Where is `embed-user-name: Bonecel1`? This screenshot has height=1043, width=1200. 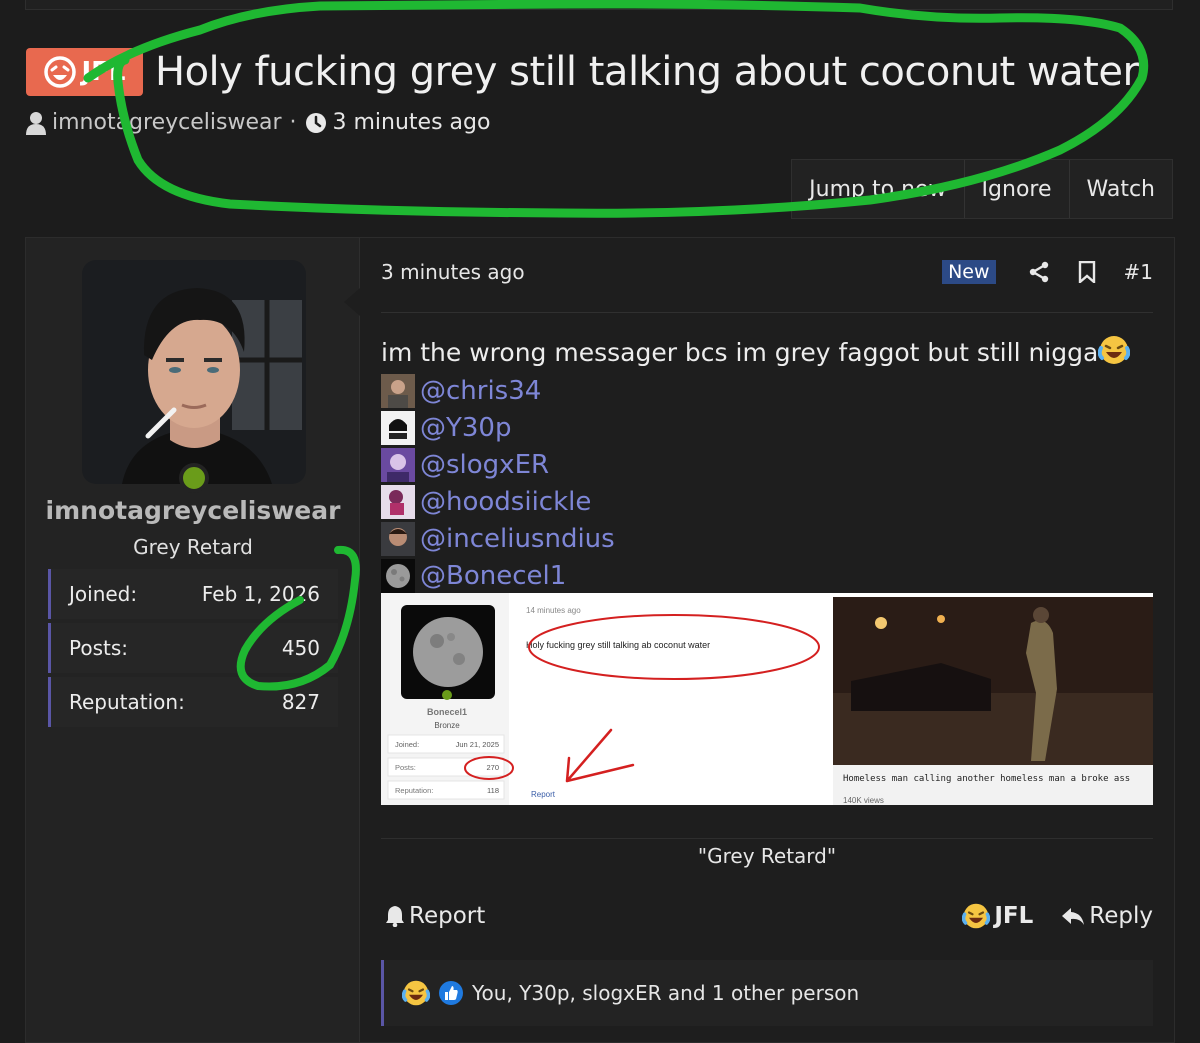
embed-user-name: Bonecel1 is located at coordinates (447, 712).